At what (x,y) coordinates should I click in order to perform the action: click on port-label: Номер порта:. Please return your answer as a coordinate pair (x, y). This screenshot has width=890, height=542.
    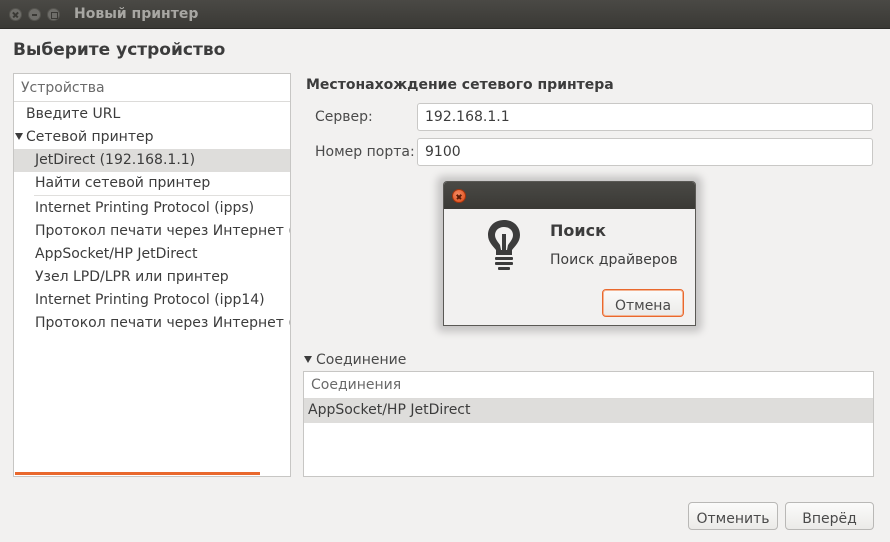
    Looking at the image, I should click on (365, 152).